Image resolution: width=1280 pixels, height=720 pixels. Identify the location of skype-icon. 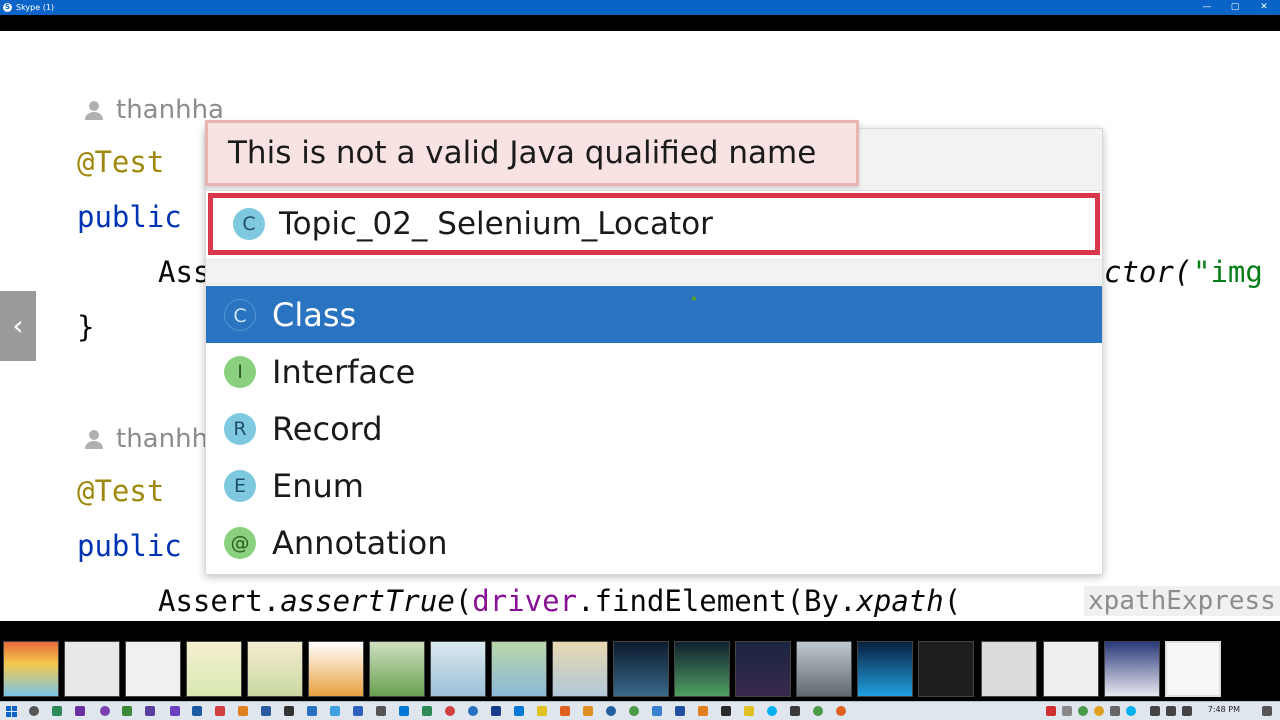
(772, 711).